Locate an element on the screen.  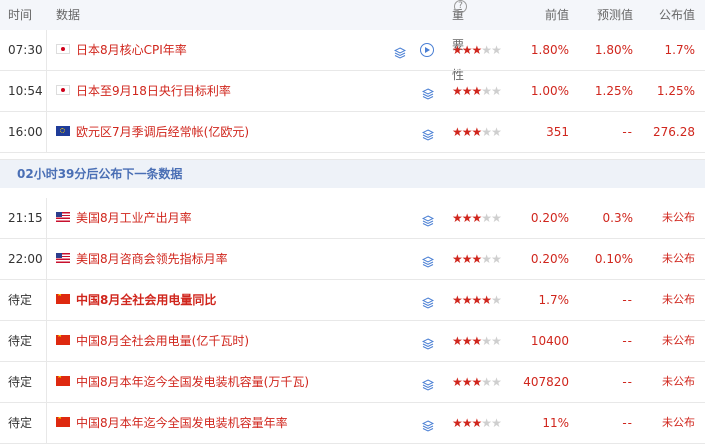
indicator-name-link: 日本8月核心CPI年率 is located at coordinates (131, 50).